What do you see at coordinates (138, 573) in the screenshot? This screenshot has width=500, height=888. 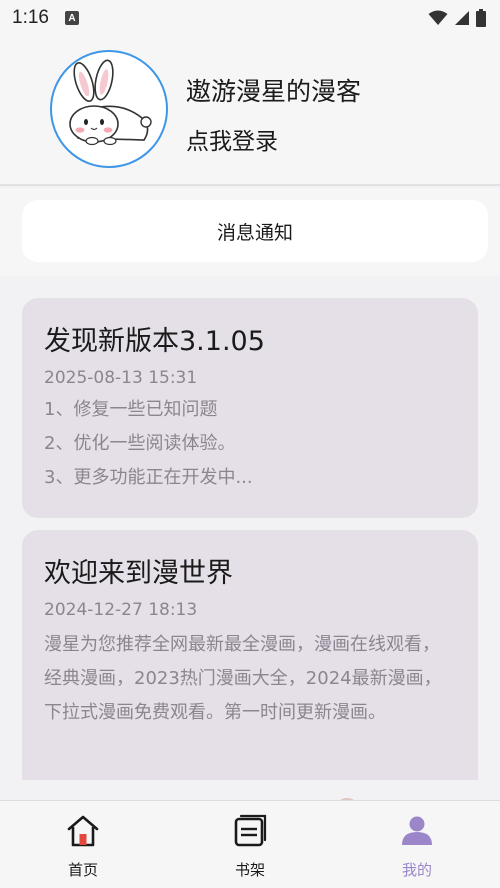 I see `message-title: 欢迎来到漫世界` at bounding box center [138, 573].